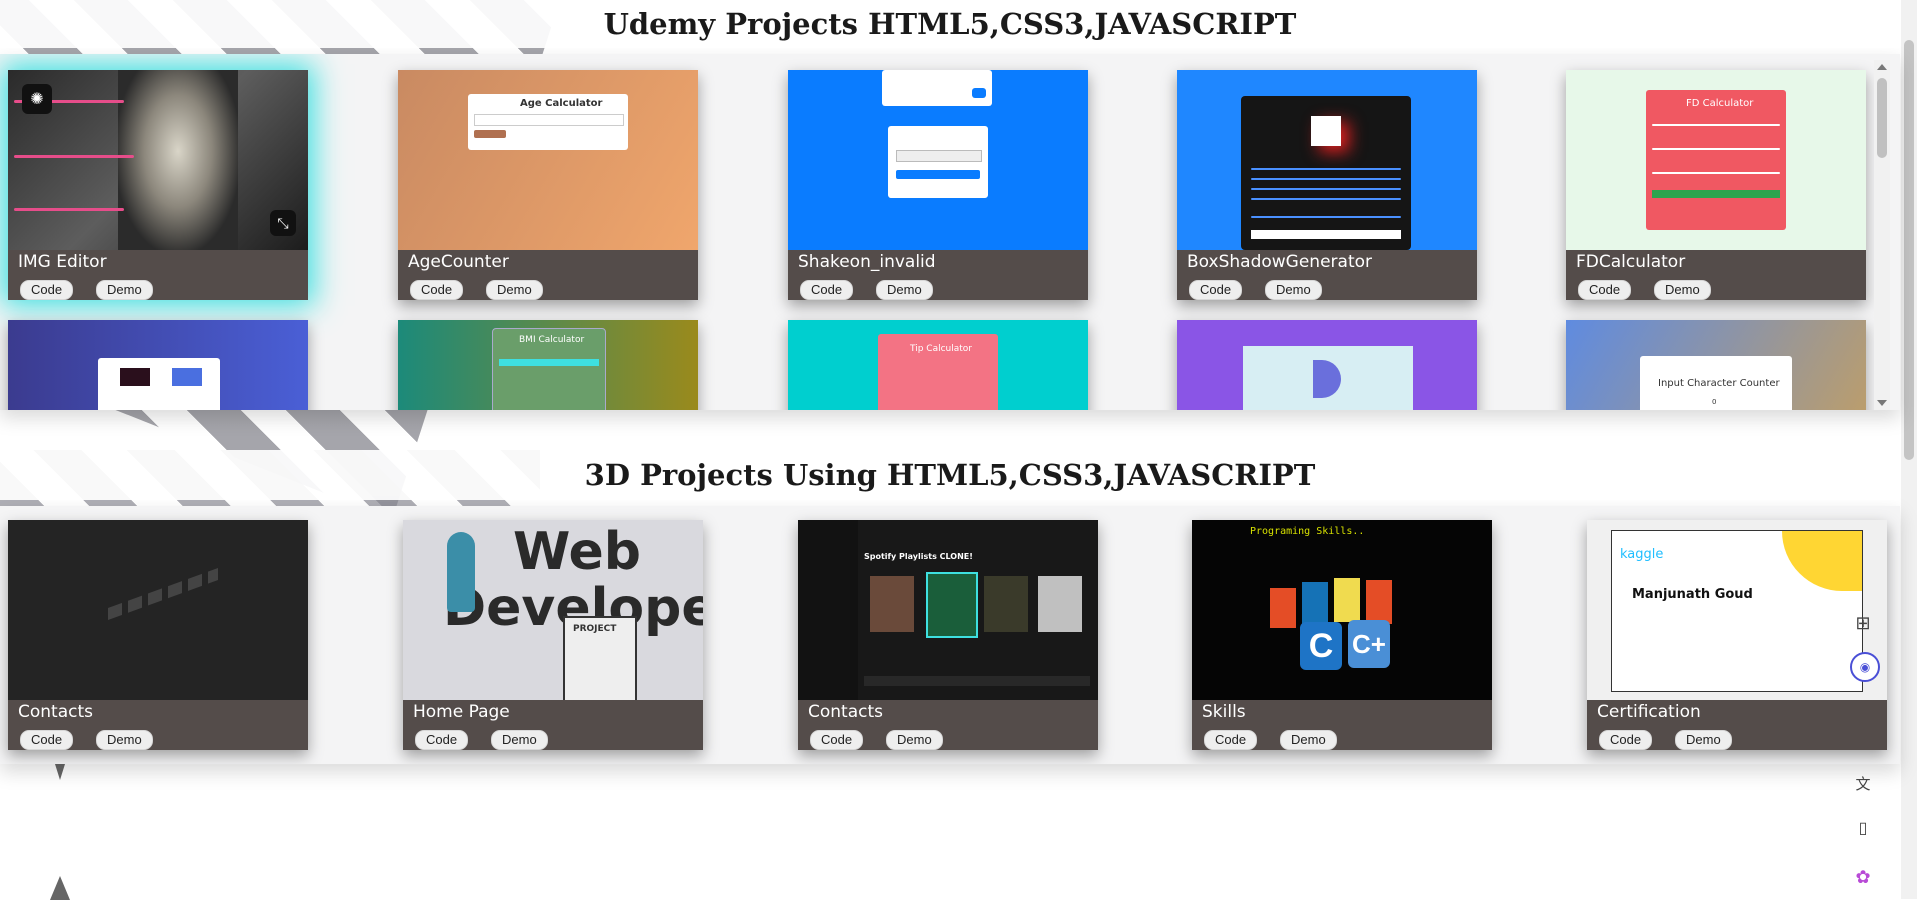 The height and width of the screenshot is (900, 1917). Describe the element at coordinates (1882, 403) in the screenshot. I see `scroll-down-arrow` at that location.